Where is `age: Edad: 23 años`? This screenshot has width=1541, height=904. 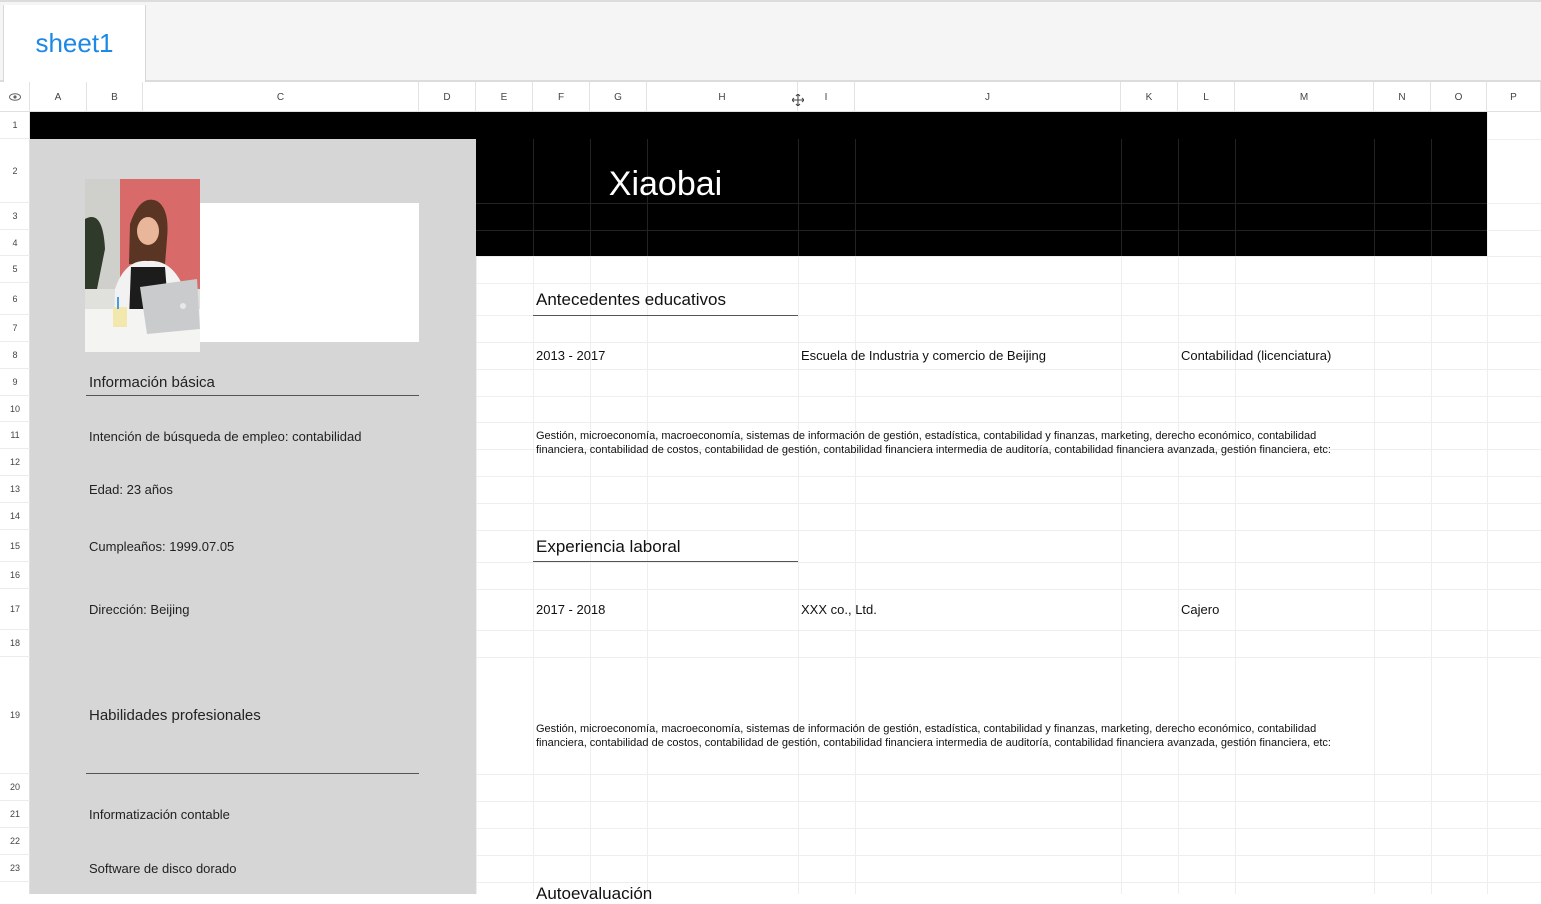 age: Edad: 23 años is located at coordinates (131, 489).